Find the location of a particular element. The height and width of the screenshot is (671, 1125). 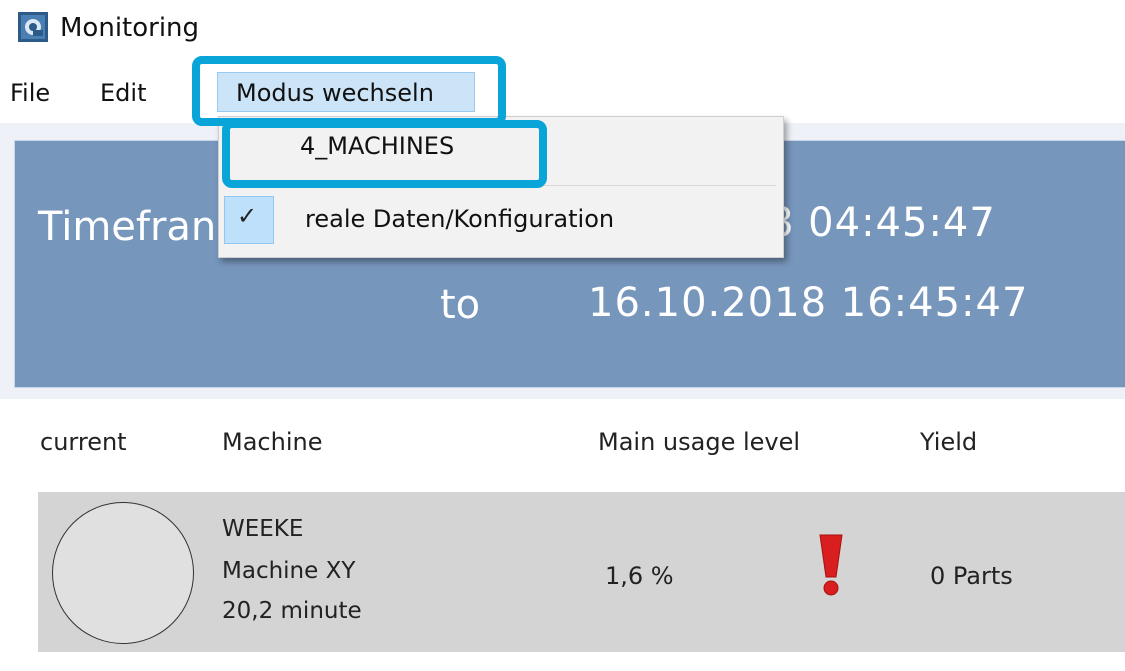

timeframe-to-label: to is located at coordinates (460, 305).